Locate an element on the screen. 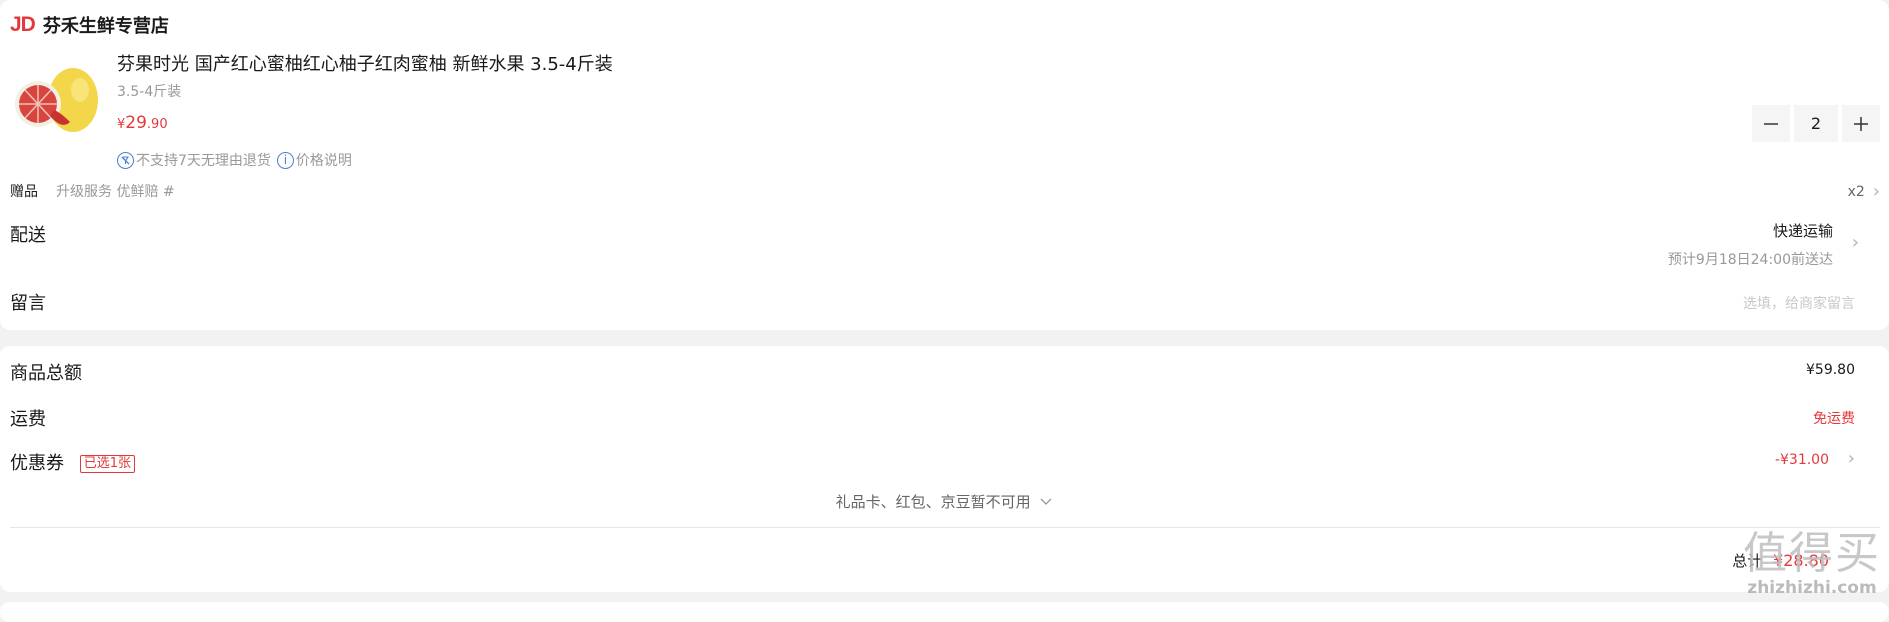  price-explanation-label: 价格说明 is located at coordinates (323, 161).